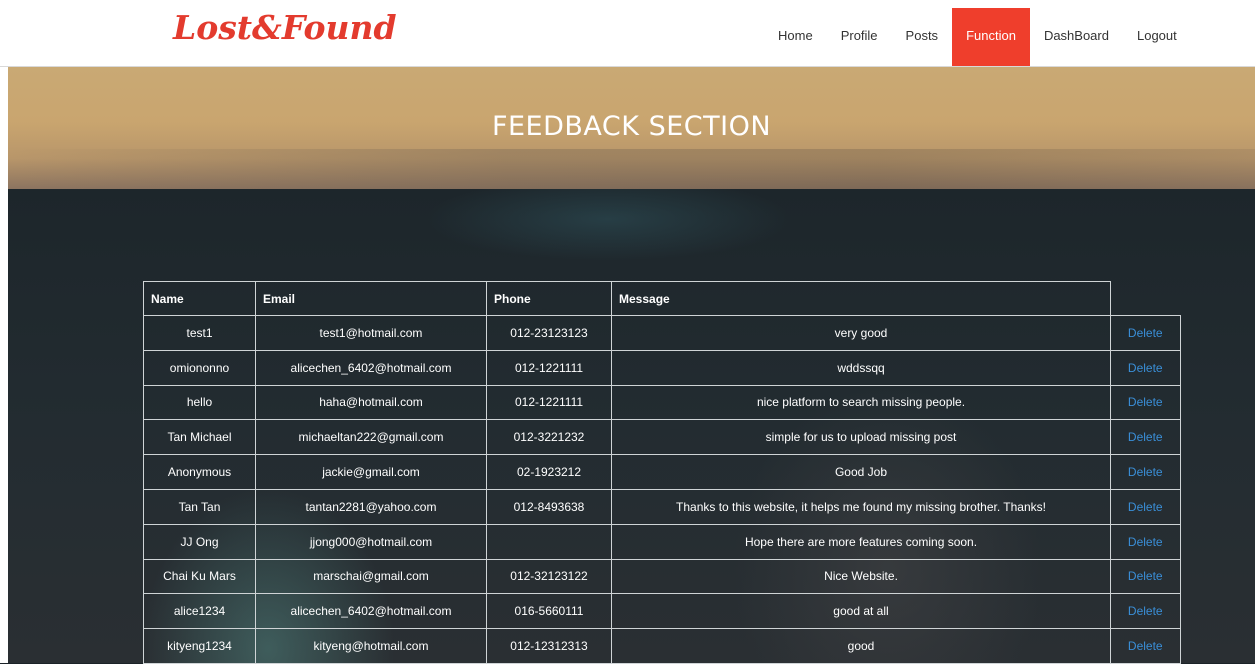  Describe the element at coordinates (549, 576) in the screenshot. I see `cell-phone: 012-32123122` at that location.